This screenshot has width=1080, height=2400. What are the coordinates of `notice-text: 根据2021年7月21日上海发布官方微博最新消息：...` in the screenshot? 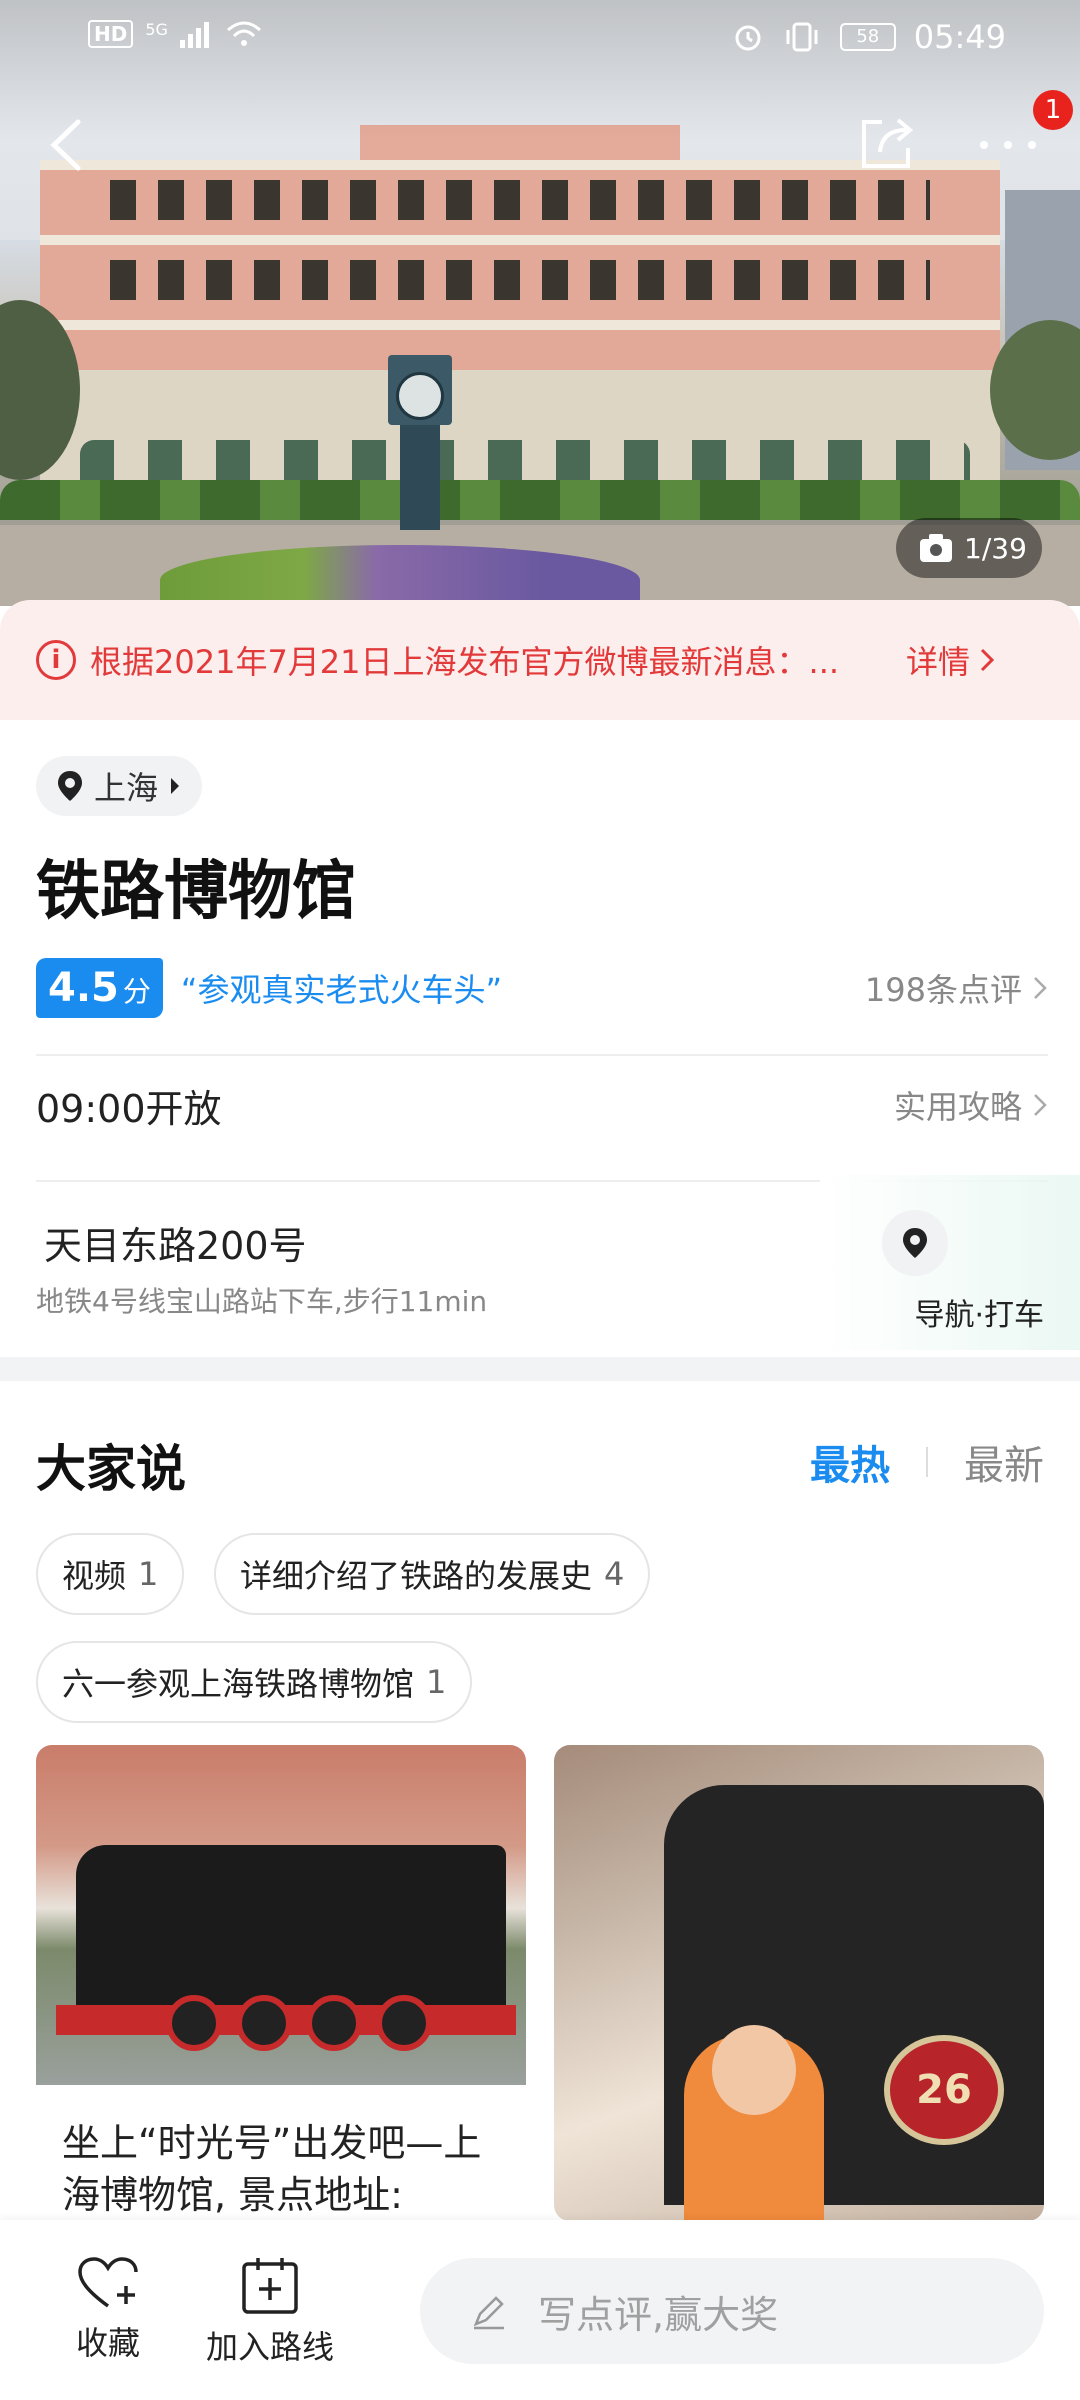 It's located at (465, 662).